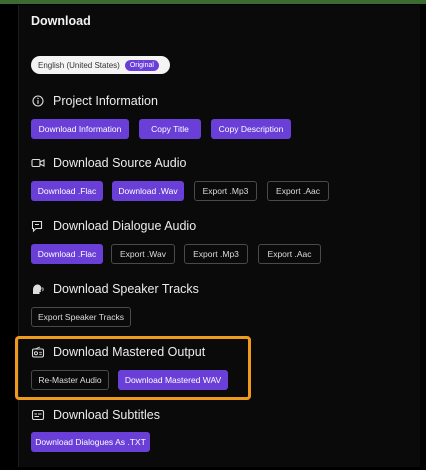 The height and width of the screenshot is (470, 426). What do you see at coordinates (79, 65) in the screenshot?
I see `language-name: English (United States)` at bounding box center [79, 65].